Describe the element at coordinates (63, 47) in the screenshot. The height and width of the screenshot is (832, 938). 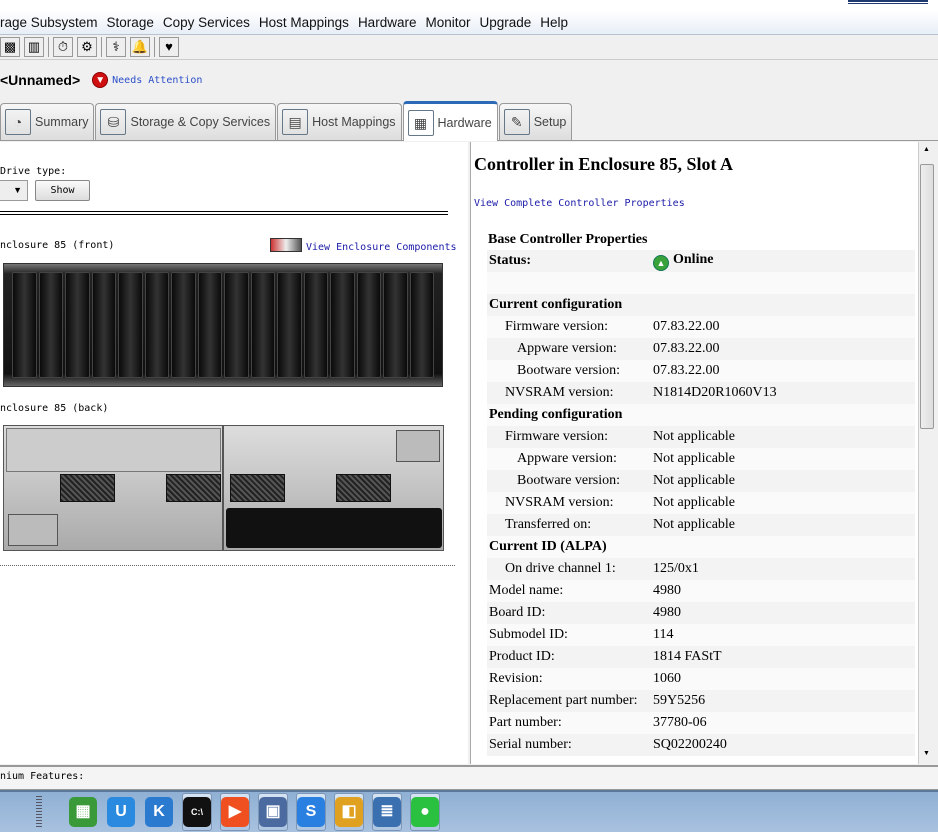
I see `timer-icon: ⏱` at that location.